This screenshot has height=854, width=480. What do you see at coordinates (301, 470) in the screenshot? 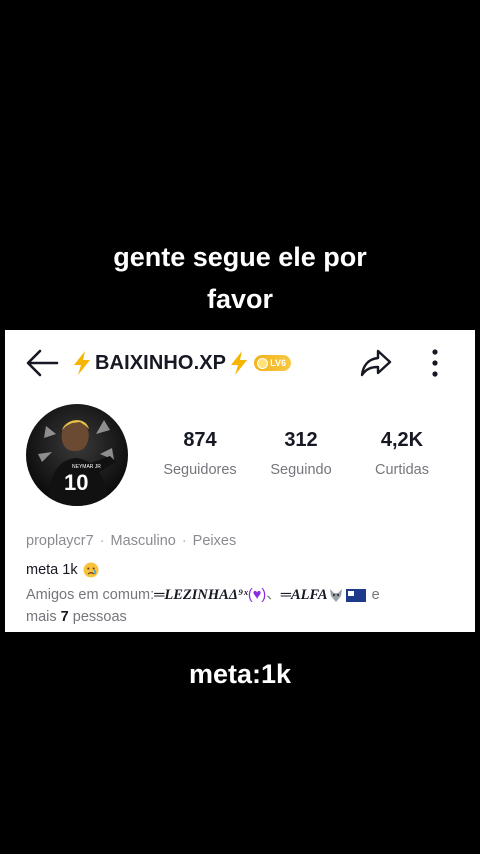
I see `following-label: Seguindo` at bounding box center [301, 470].